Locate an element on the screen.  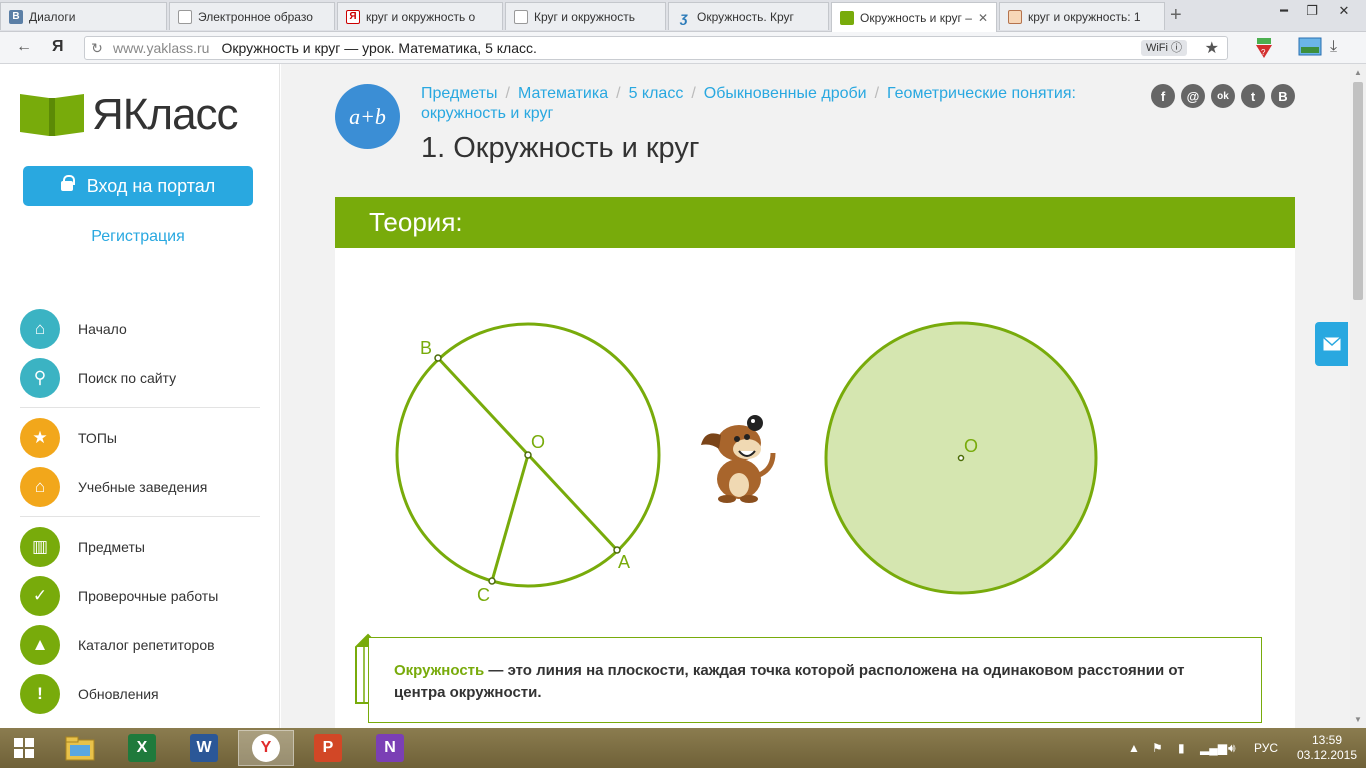
yandex-browser-icon: Y is located at coordinates (266, 748).